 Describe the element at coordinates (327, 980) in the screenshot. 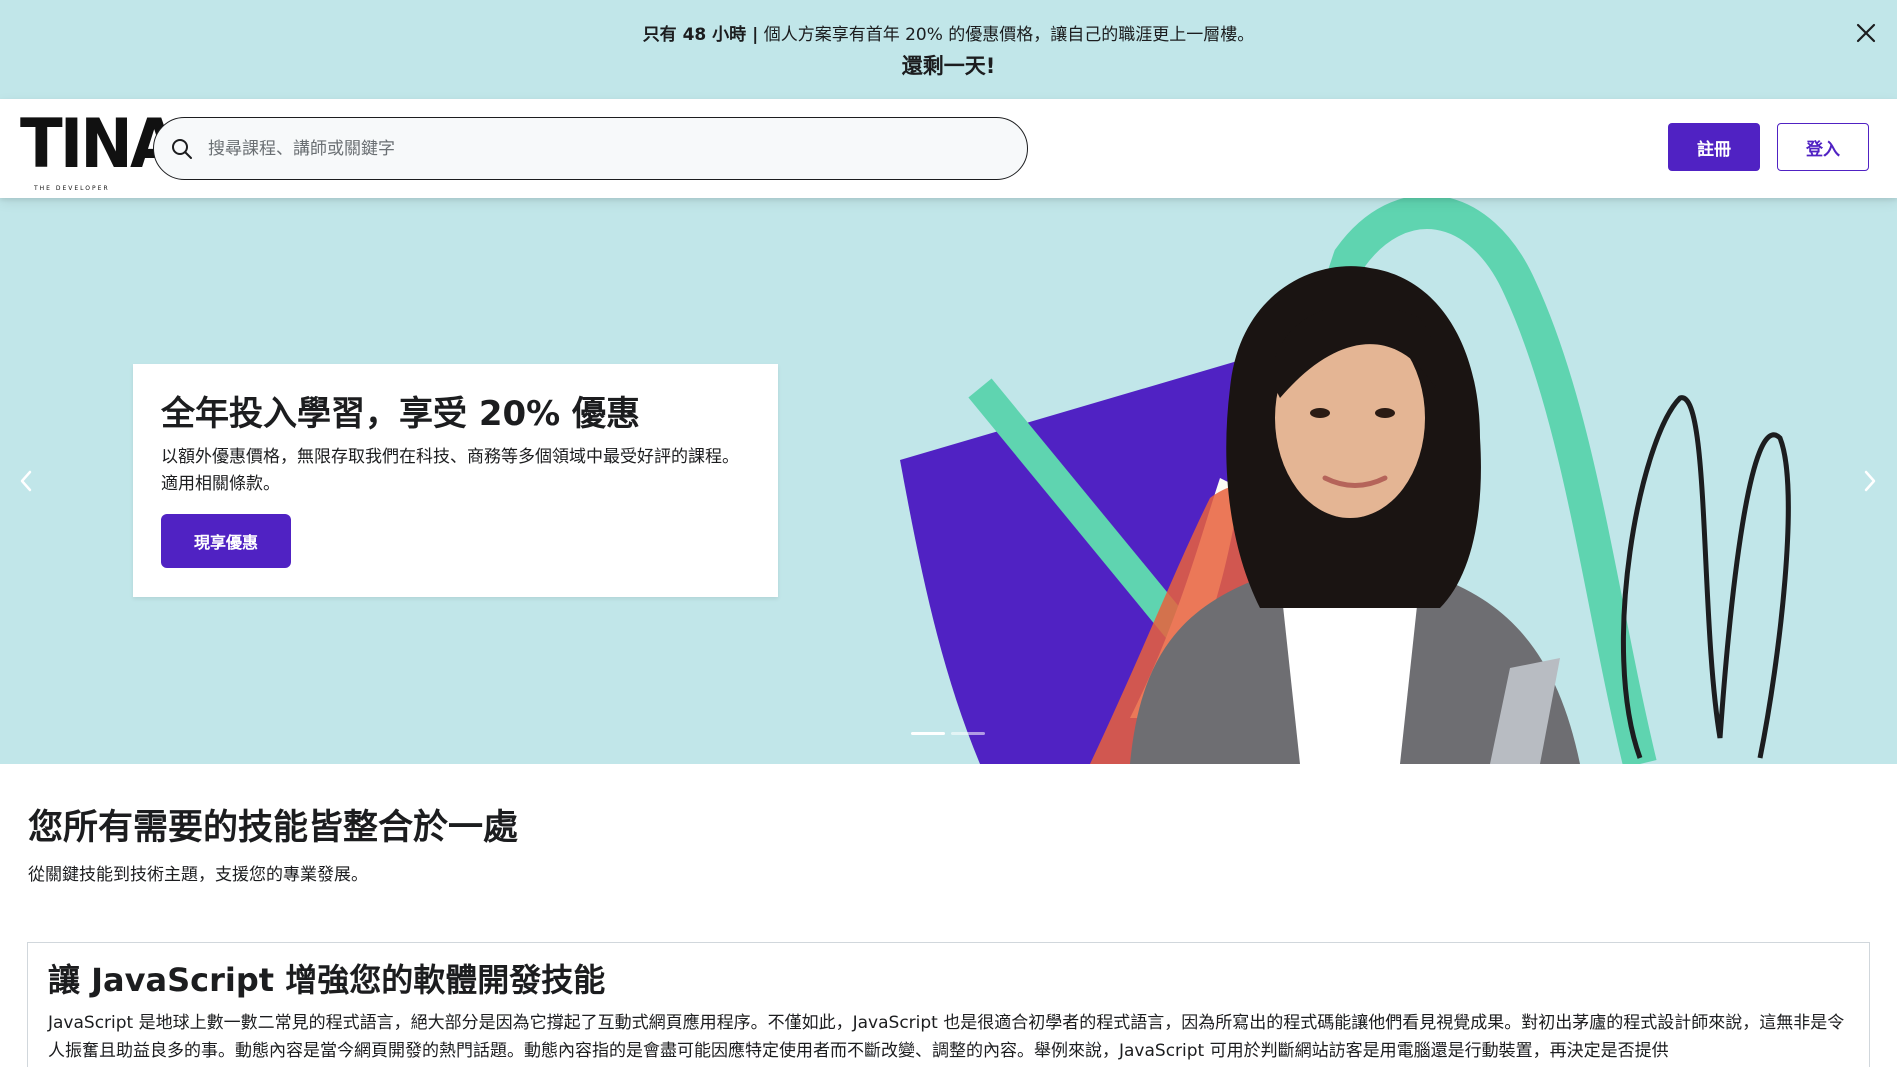

I see `card-title: 讓 JavaScript 增強您的軟體開發技能` at that location.